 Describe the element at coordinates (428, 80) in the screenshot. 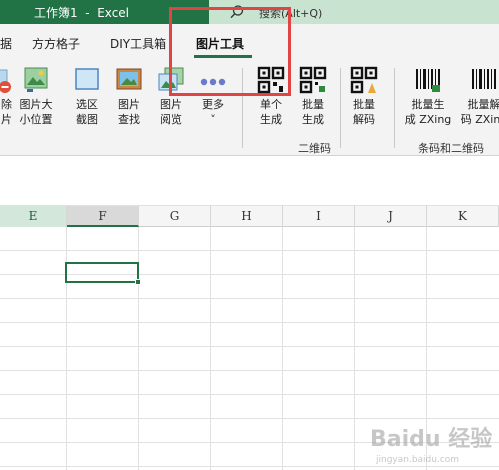

I see `barcode-generate-icon` at that location.